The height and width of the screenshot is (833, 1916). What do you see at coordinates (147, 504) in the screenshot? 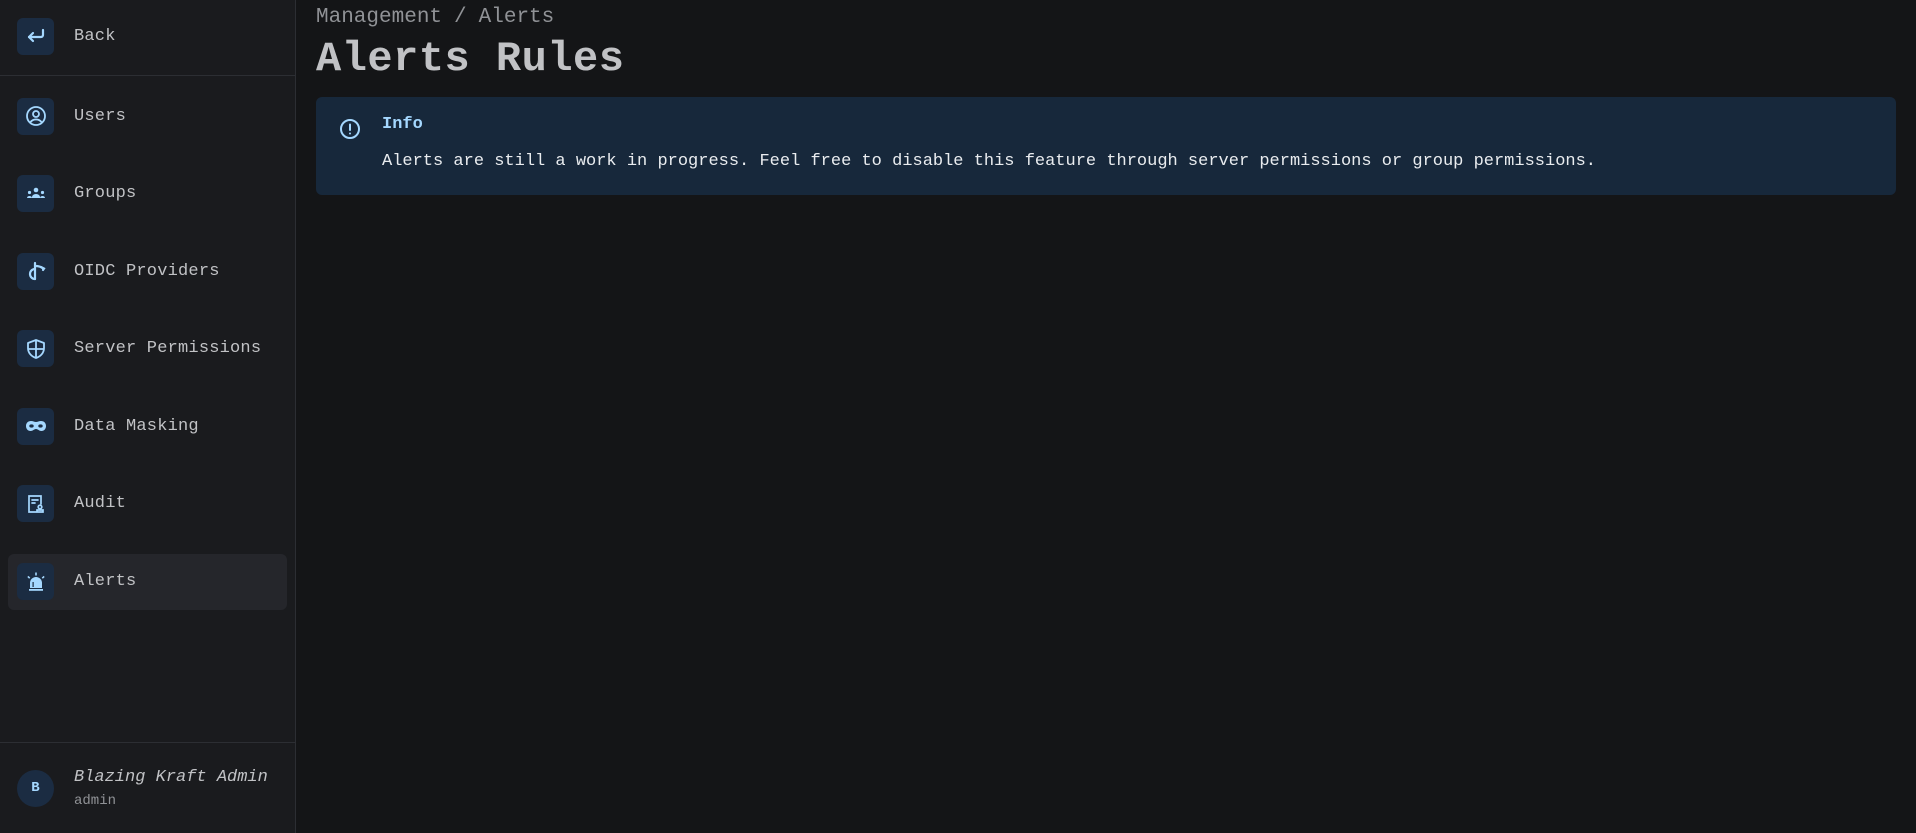
I see `sidebar-item-audit: Audit` at bounding box center [147, 504].